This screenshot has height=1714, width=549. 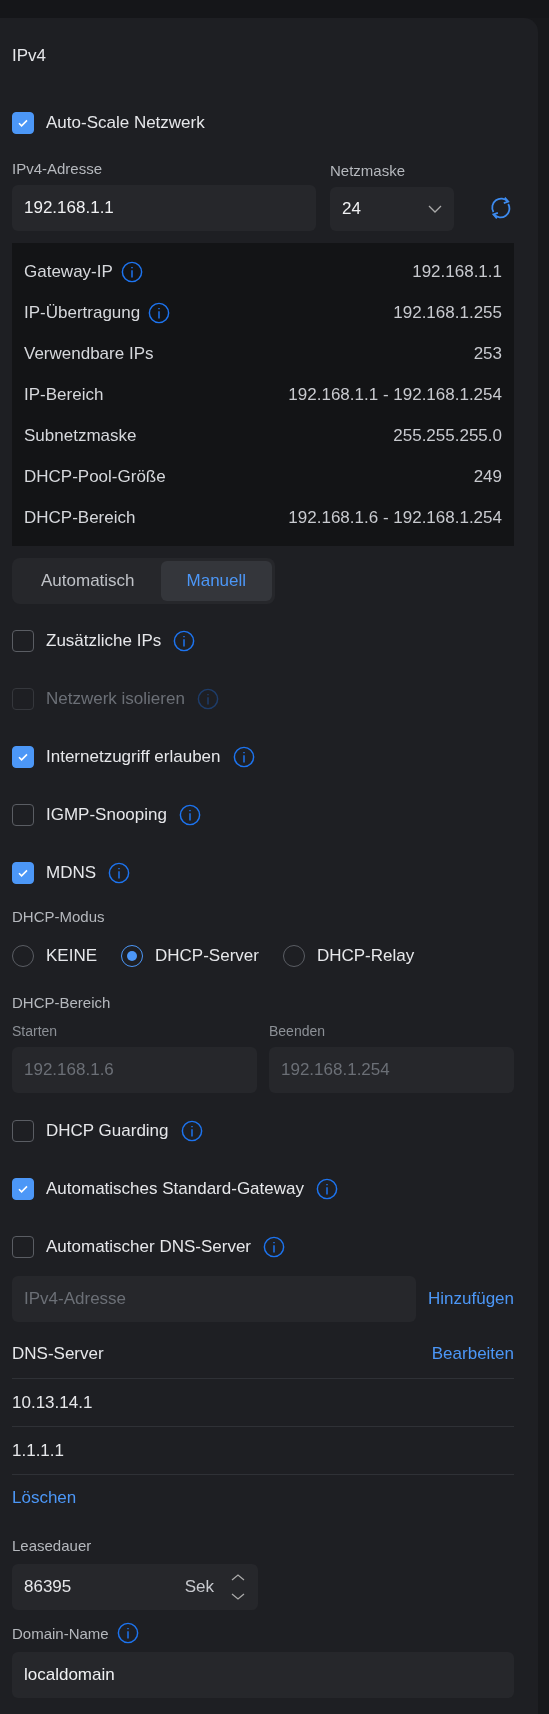 What do you see at coordinates (64, 394) in the screenshot?
I see `table-label: IP-Bereich` at bounding box center [64, 394].